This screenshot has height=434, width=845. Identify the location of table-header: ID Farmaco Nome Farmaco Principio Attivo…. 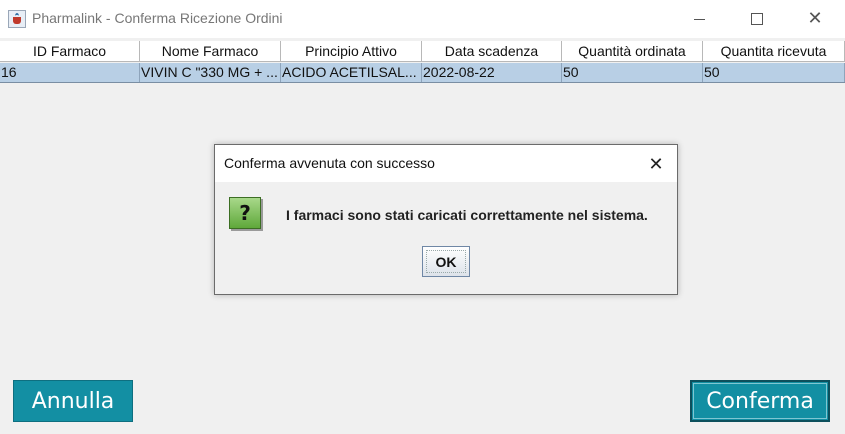
(422, 52).